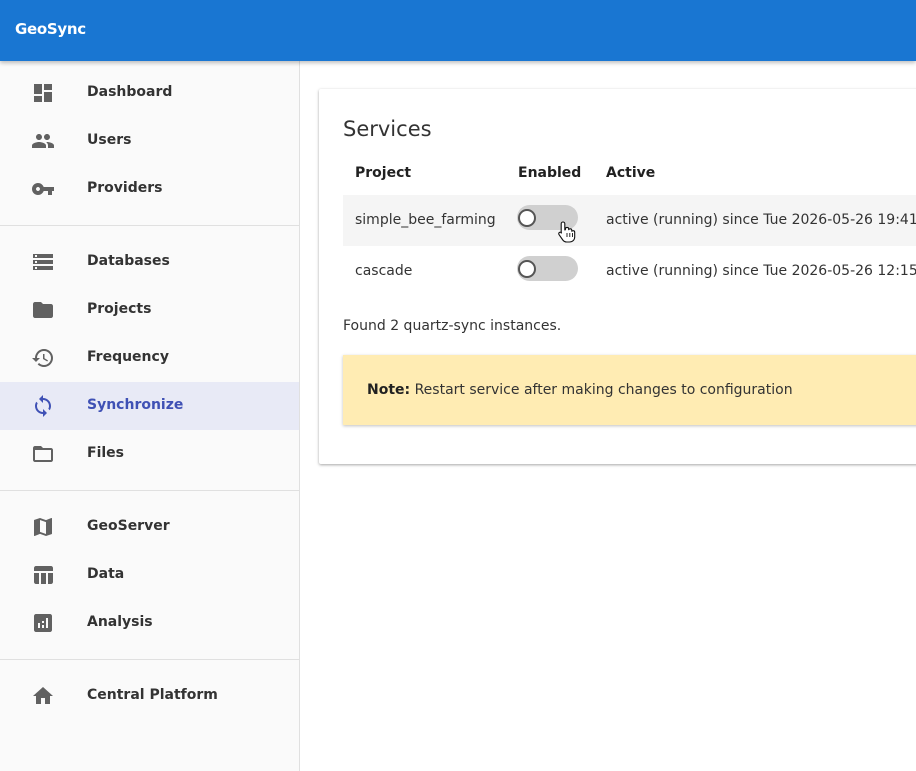  What do you see at coordinates (149, 575) in the screenshot?
I see `sidebar-item-data: Data` at bounding box center [149, 575].